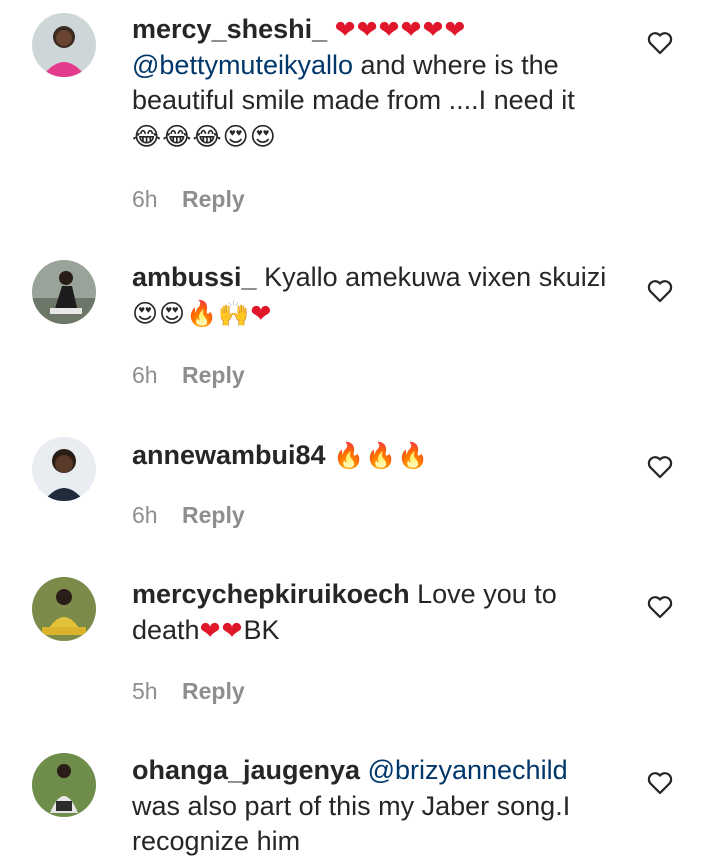 The height and width of the screenshot is (861, 720). Describe the element at coordinates (381, 455) in the screenshot. I see `emoji-group: 🔥🔥🔥` at that location.